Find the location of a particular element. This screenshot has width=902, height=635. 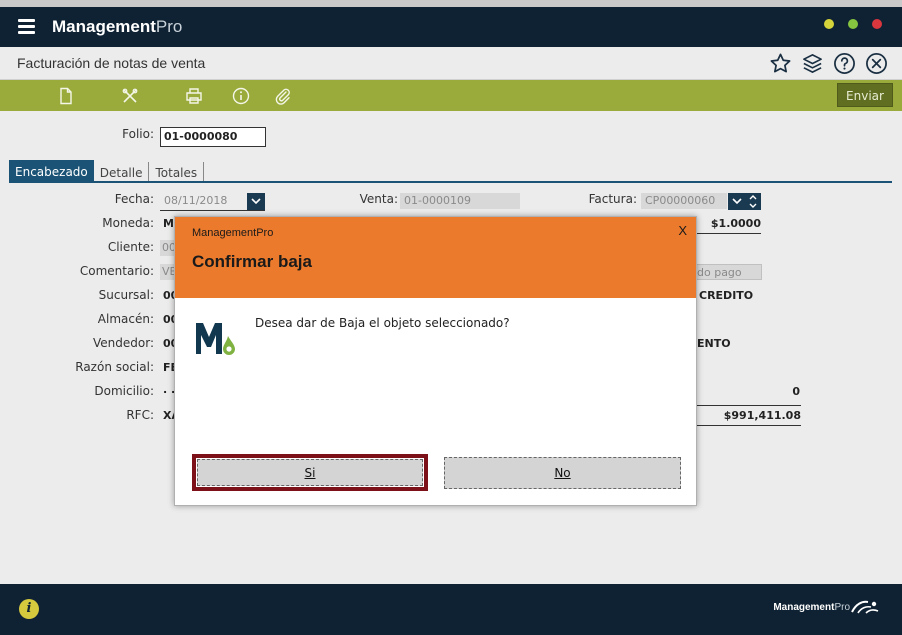

footer-brand: ManagementPro is located at coordinates (811, 607).